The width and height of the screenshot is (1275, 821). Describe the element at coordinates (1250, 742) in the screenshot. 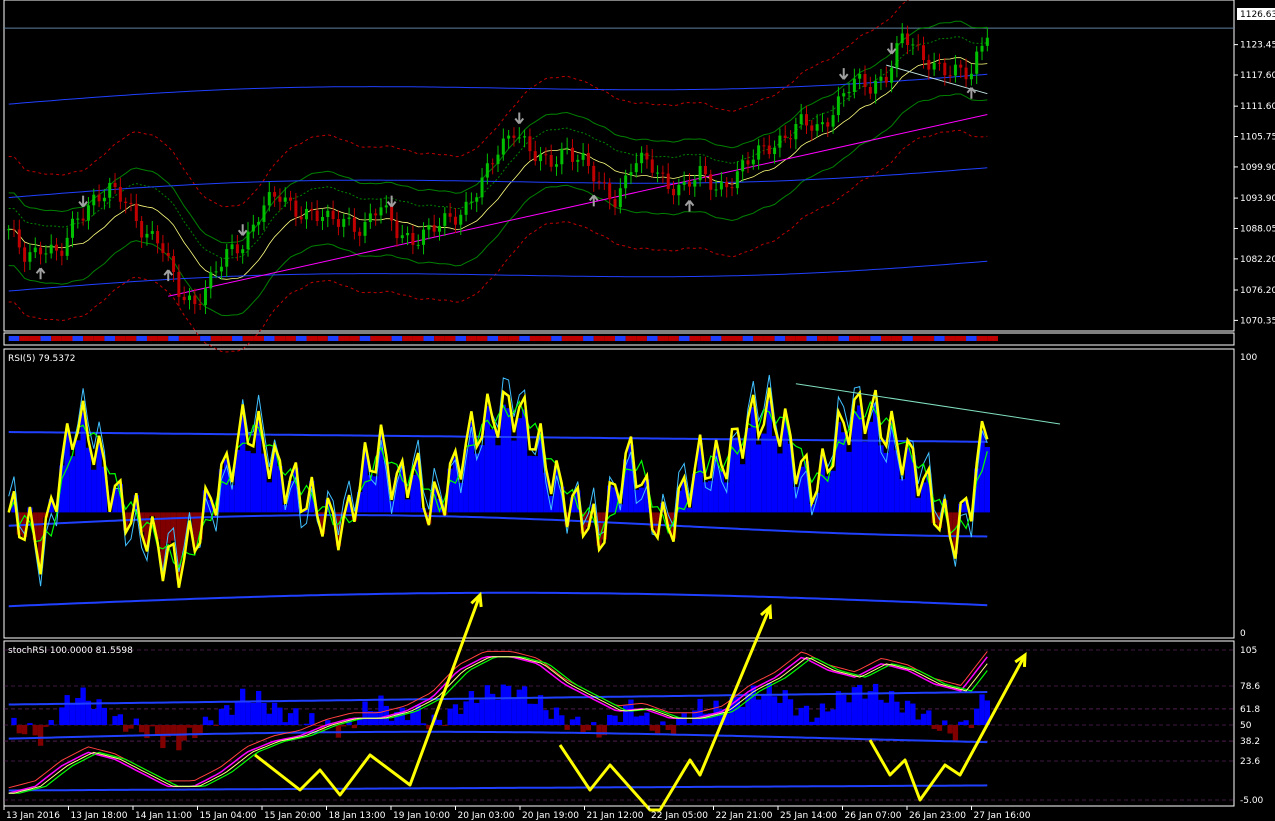

I see `stoch-tick-label: 38.2` at that location.